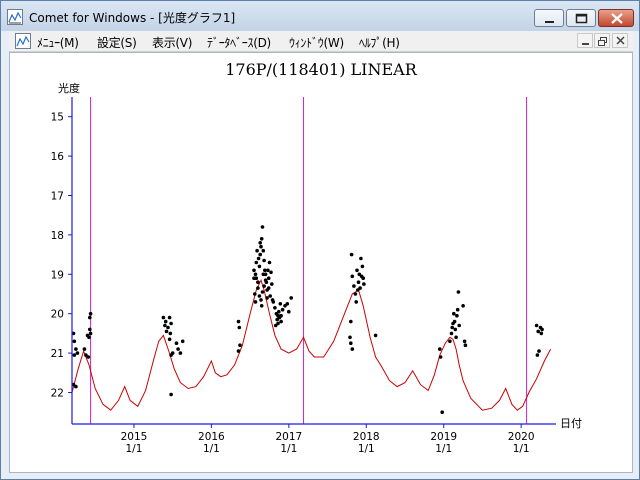  I want to click on x-tick-year-label: 2019, so click(443, 437).